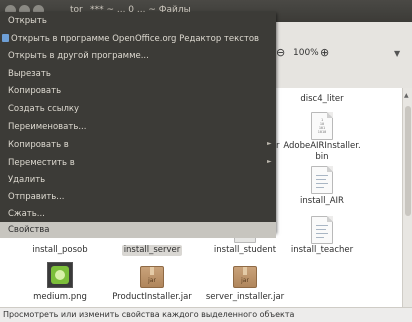  I want to click on zoom-out-icon: ⊖, so click(280, 52).